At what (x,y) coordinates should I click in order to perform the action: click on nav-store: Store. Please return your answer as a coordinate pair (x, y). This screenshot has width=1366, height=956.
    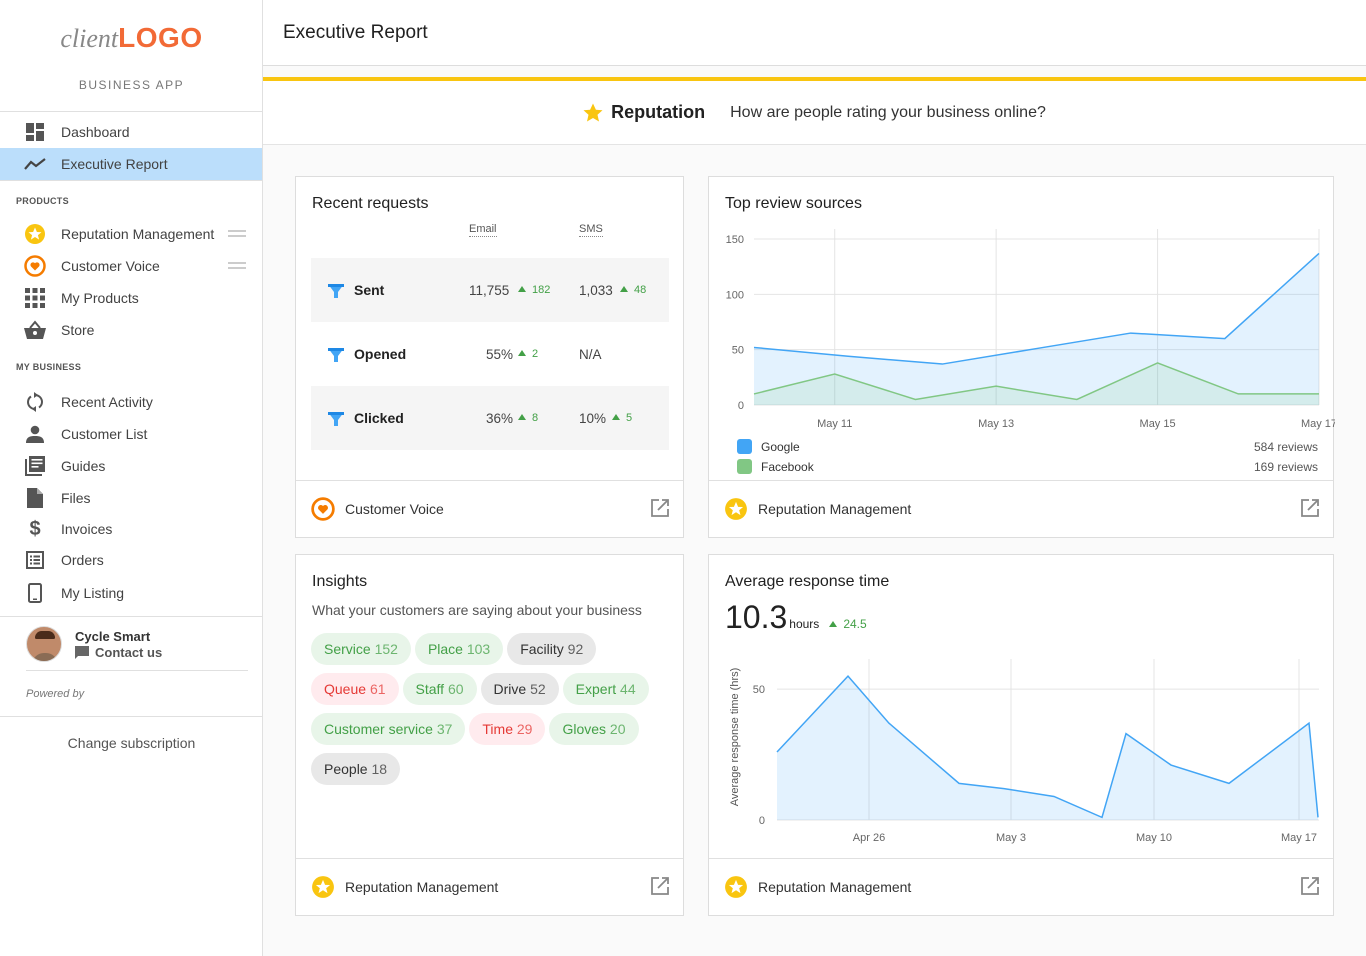
    Looking at the image, I should click on (131, 330).